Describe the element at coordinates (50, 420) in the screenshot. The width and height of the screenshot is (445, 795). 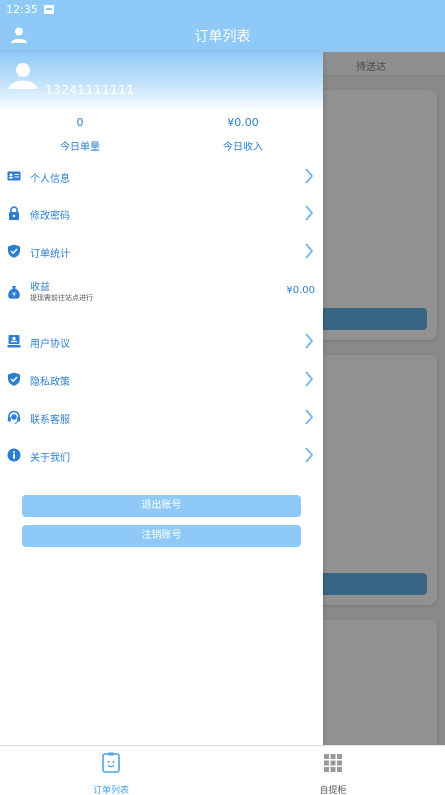
I see `menu-item-label: 联系客服` at that location.